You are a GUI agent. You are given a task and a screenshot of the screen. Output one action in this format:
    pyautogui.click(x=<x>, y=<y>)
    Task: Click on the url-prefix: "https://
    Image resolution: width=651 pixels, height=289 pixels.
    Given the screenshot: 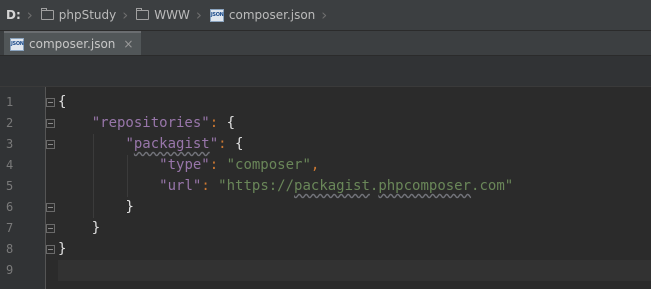 What is the action you would take?
    pyautogui.click(x=256, y=186)
    